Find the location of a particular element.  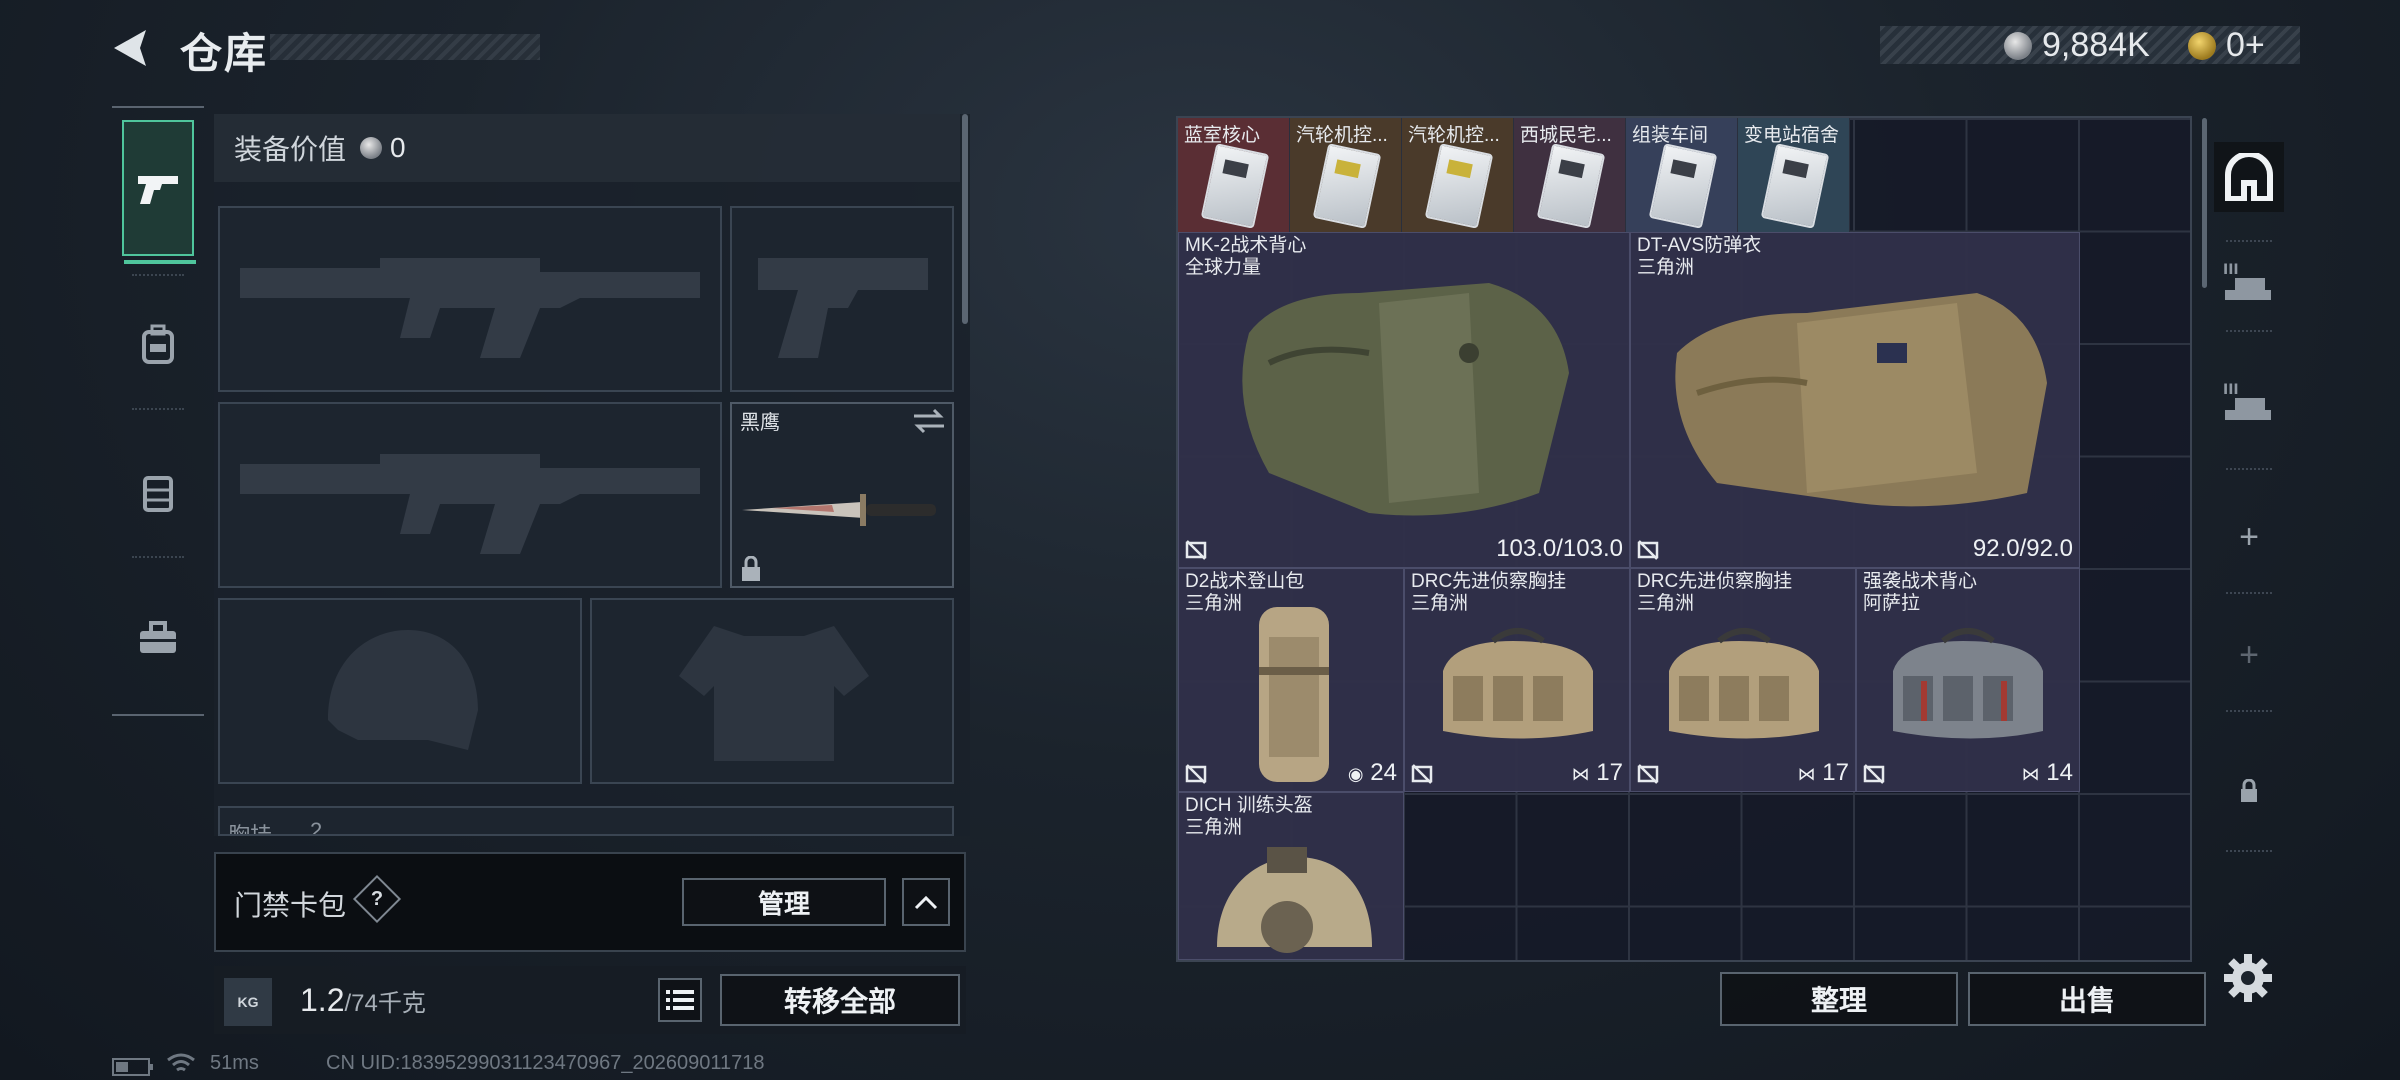

equipment-value-label: 装备价值 is located at coordinates (290, 149).